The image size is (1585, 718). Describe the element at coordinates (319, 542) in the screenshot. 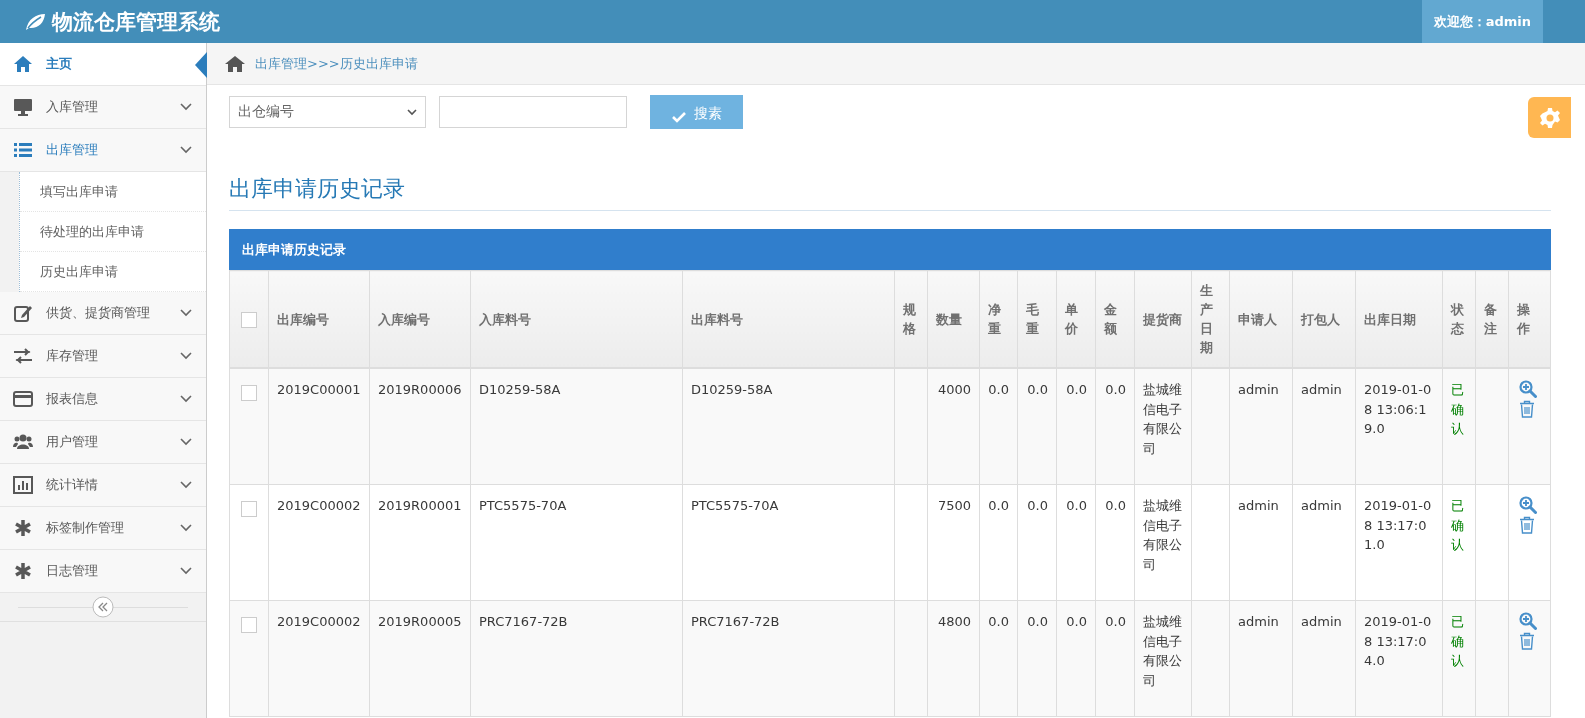

I see `table-cell: 2019C00002` at that location.